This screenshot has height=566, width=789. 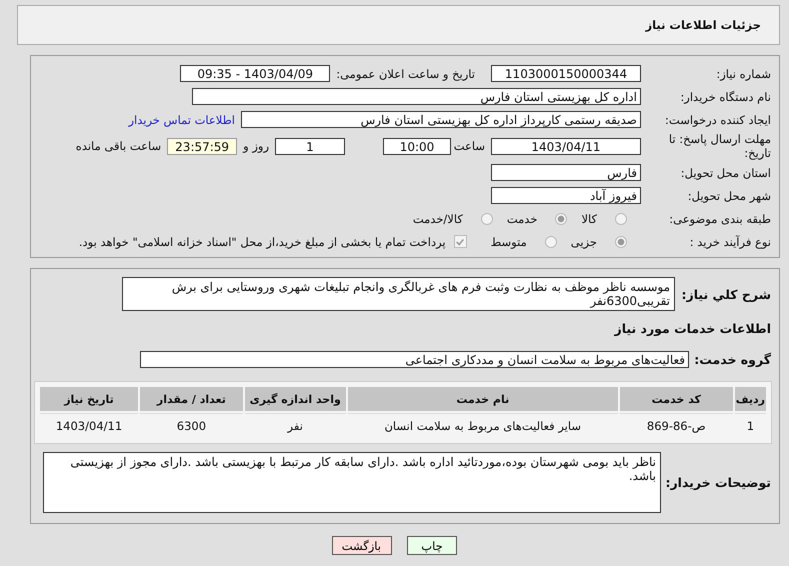 What do you see at coordinates (725, 97) in the screenshot?
I see `field-label: نام دستگاه خریدار:` at bounding box center [725, 97].